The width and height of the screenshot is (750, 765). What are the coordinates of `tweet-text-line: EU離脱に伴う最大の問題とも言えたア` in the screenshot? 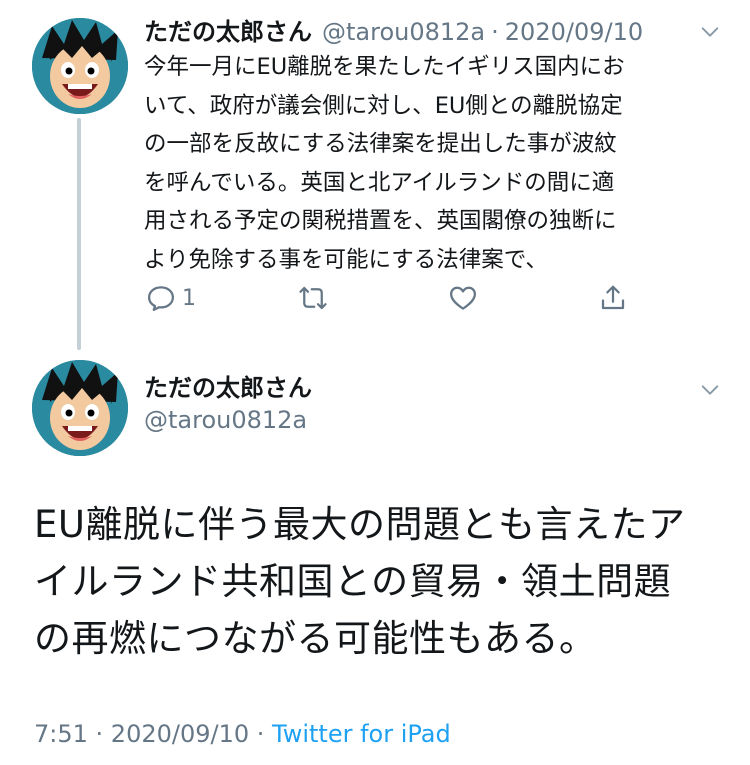 It's located at (360, 524).